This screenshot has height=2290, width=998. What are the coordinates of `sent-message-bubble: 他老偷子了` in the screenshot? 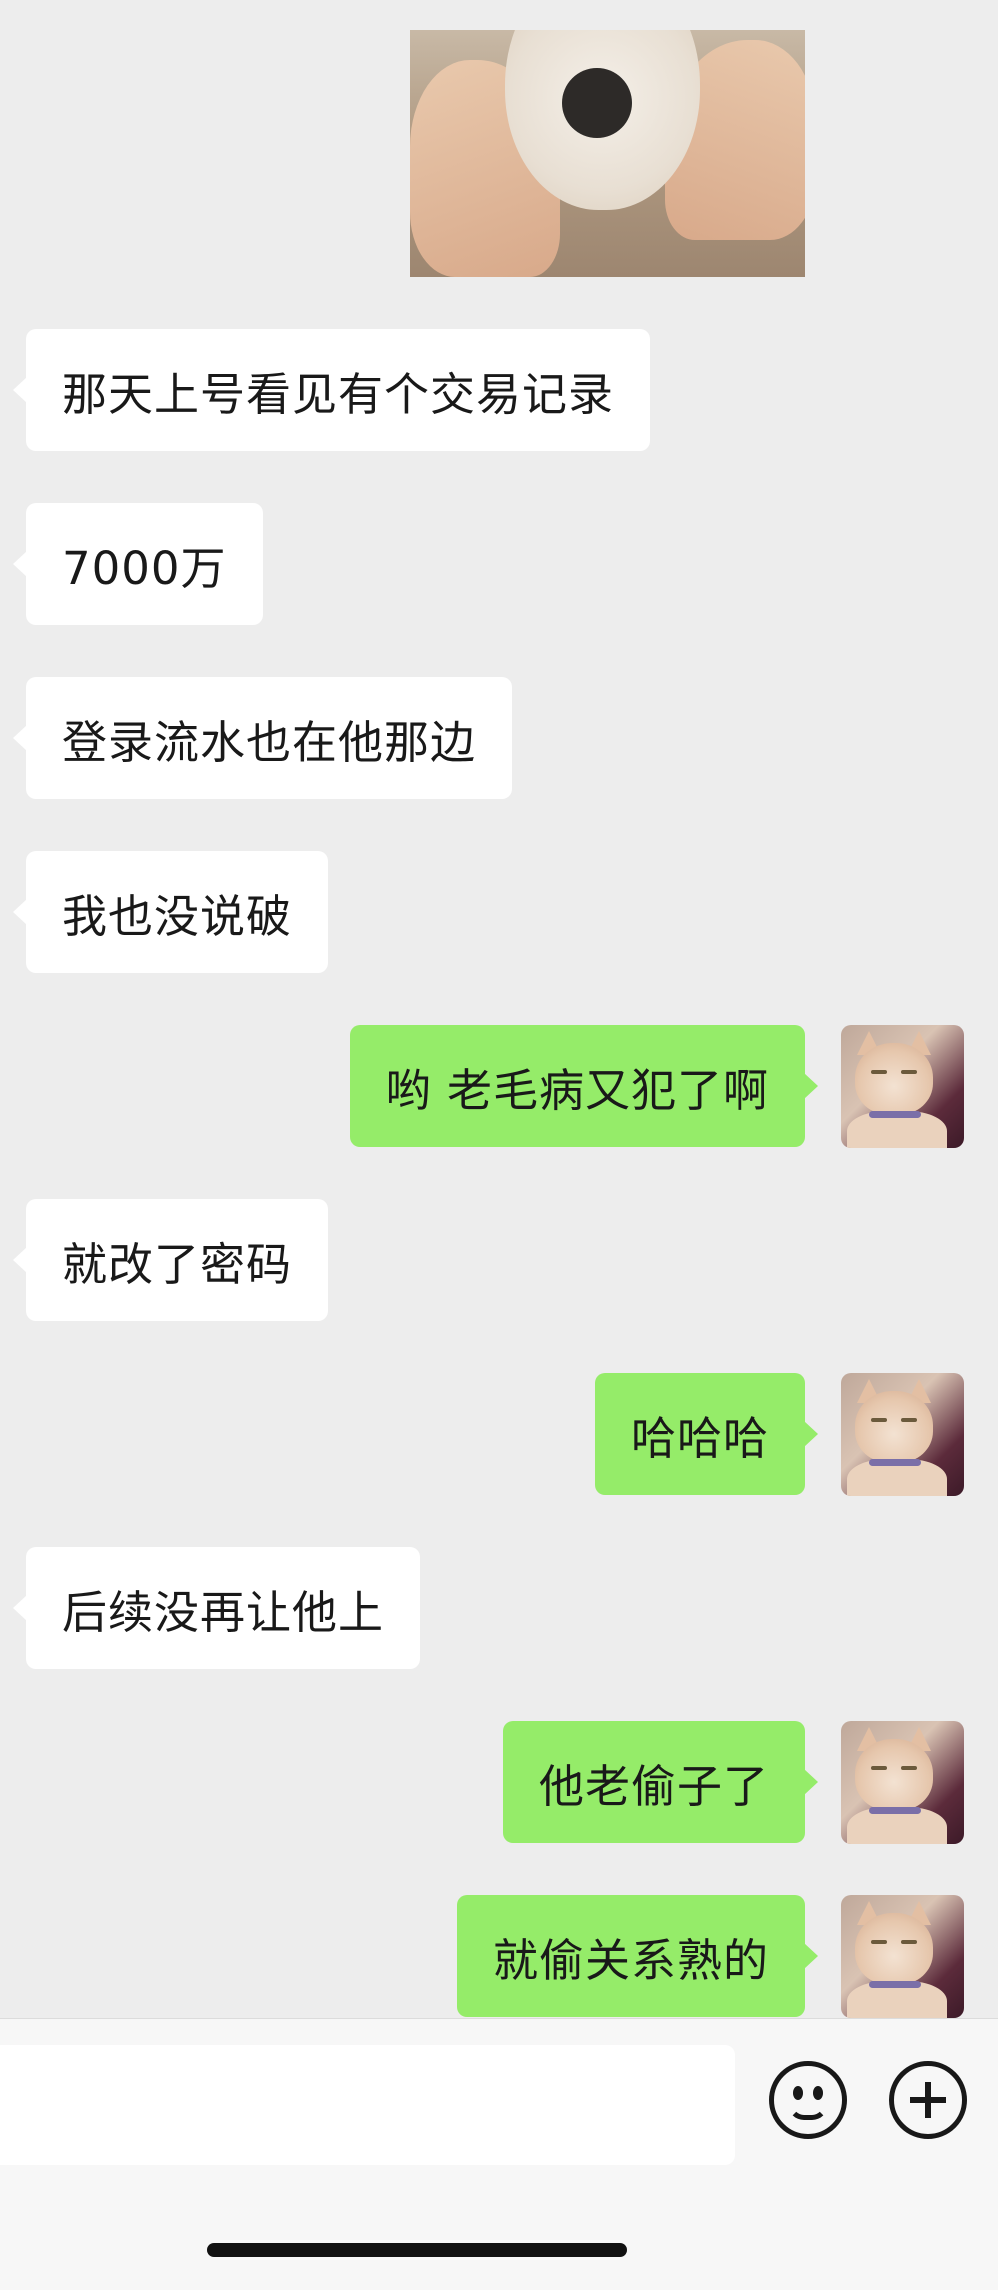 It's located at (660, 1782).